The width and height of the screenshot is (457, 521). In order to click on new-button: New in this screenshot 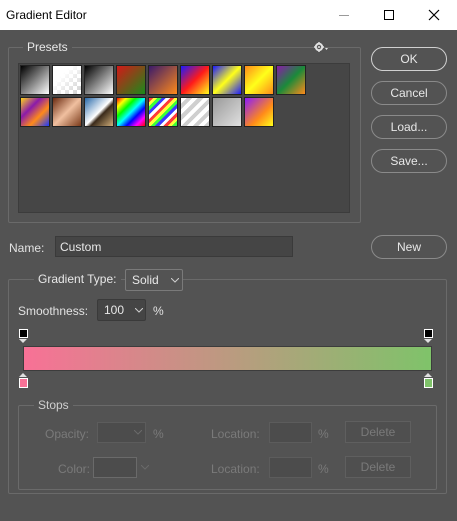, I will do `click(409, 247)`.